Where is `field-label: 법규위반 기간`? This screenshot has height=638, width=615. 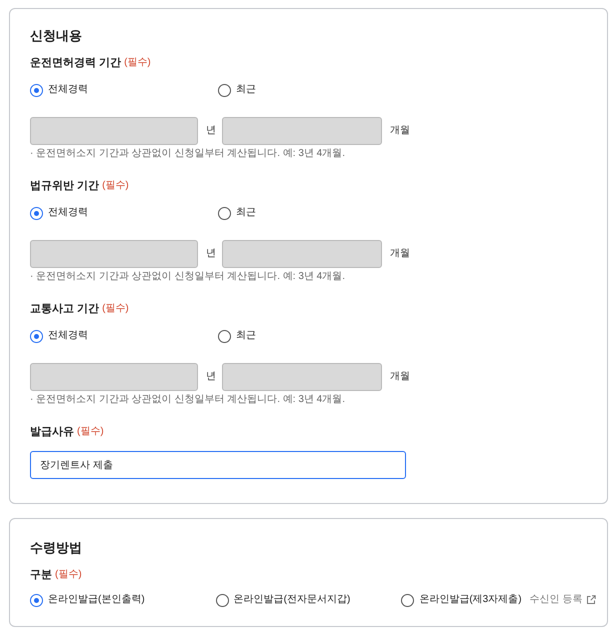 field-label: 법규위반 기간 is located at coordinates (65, 186).